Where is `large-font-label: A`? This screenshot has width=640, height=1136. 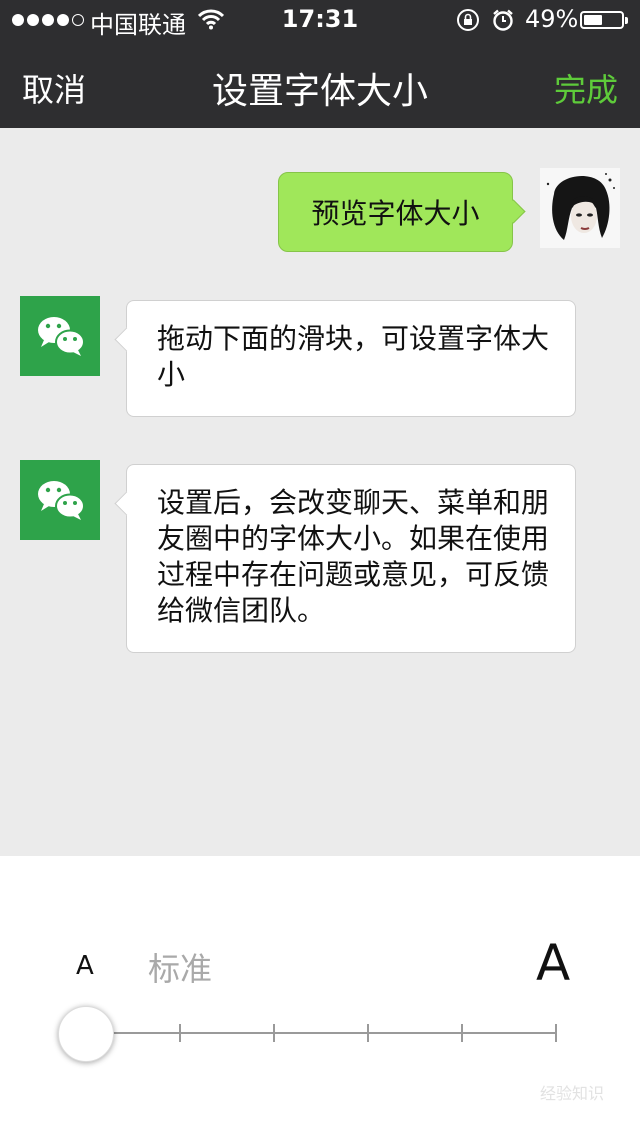 large-font-label: A is located at coordinates (553, 963).